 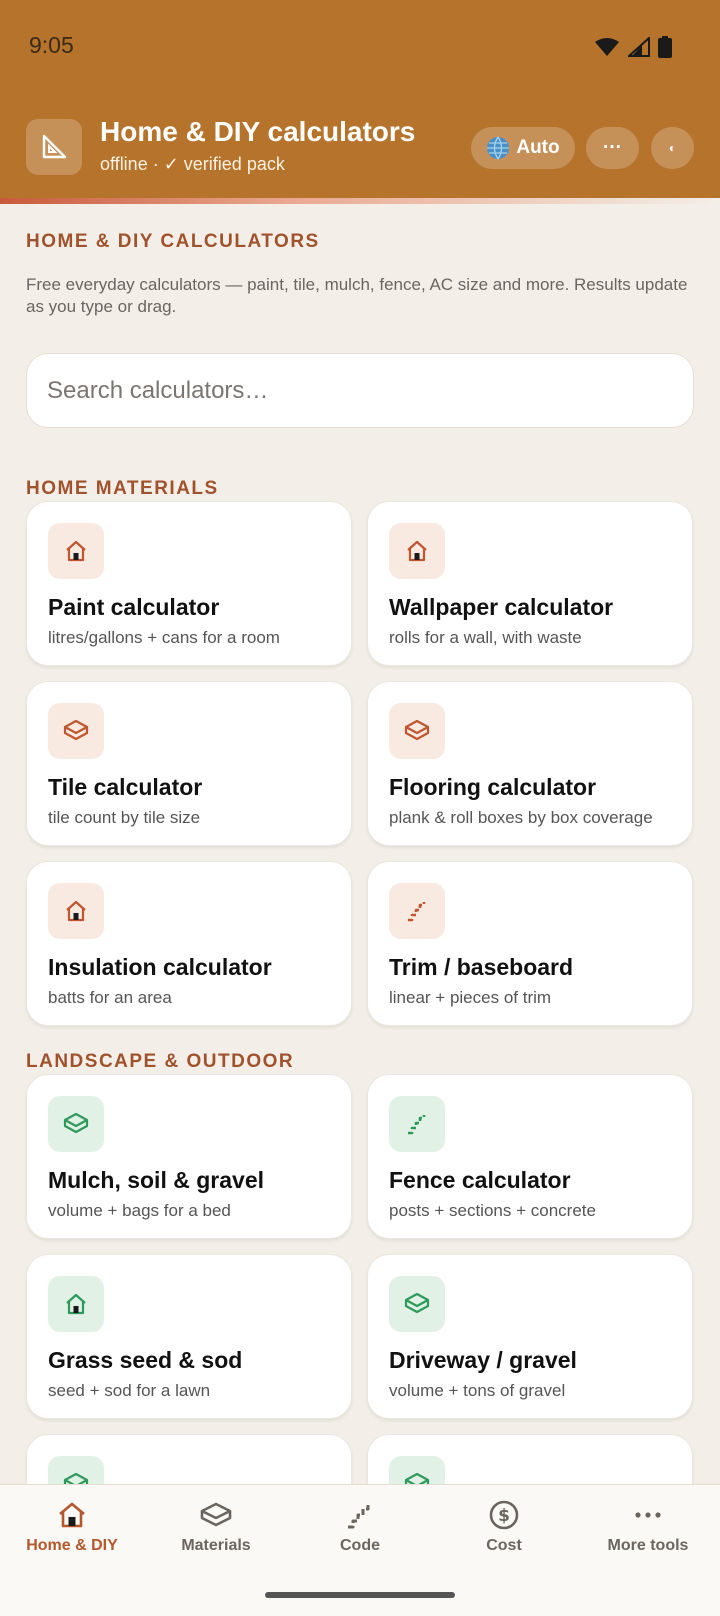 What do you see at coordinates (648, 1527) in the screenshot?
I see `nav-more-tools: More tools` at bounding box center [648, 1527].